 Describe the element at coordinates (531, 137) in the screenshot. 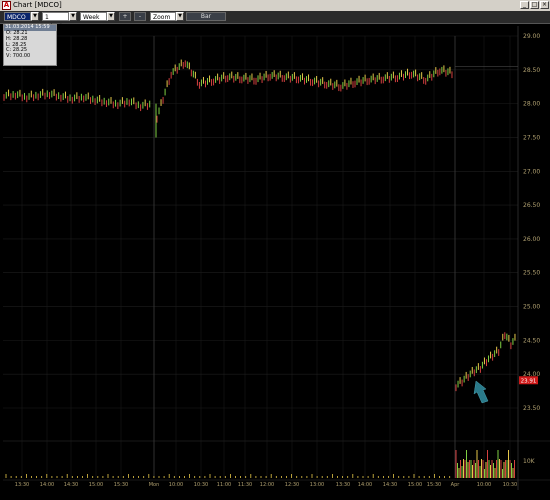

I see `y-tick-label: 27.50` at that location.